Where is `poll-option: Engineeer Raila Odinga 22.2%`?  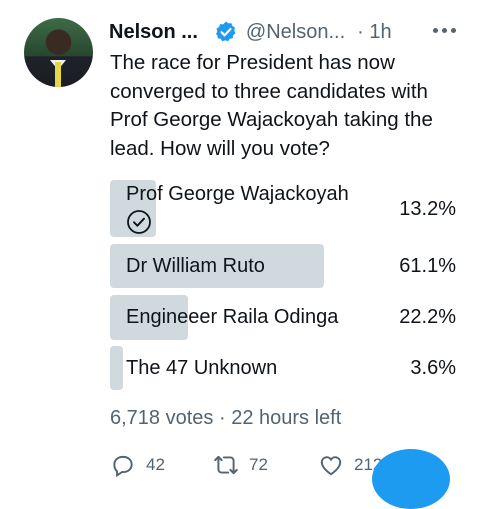
poll-option: Engineeer Raila Odinga 22.2% is located at coordinates (284, 317).